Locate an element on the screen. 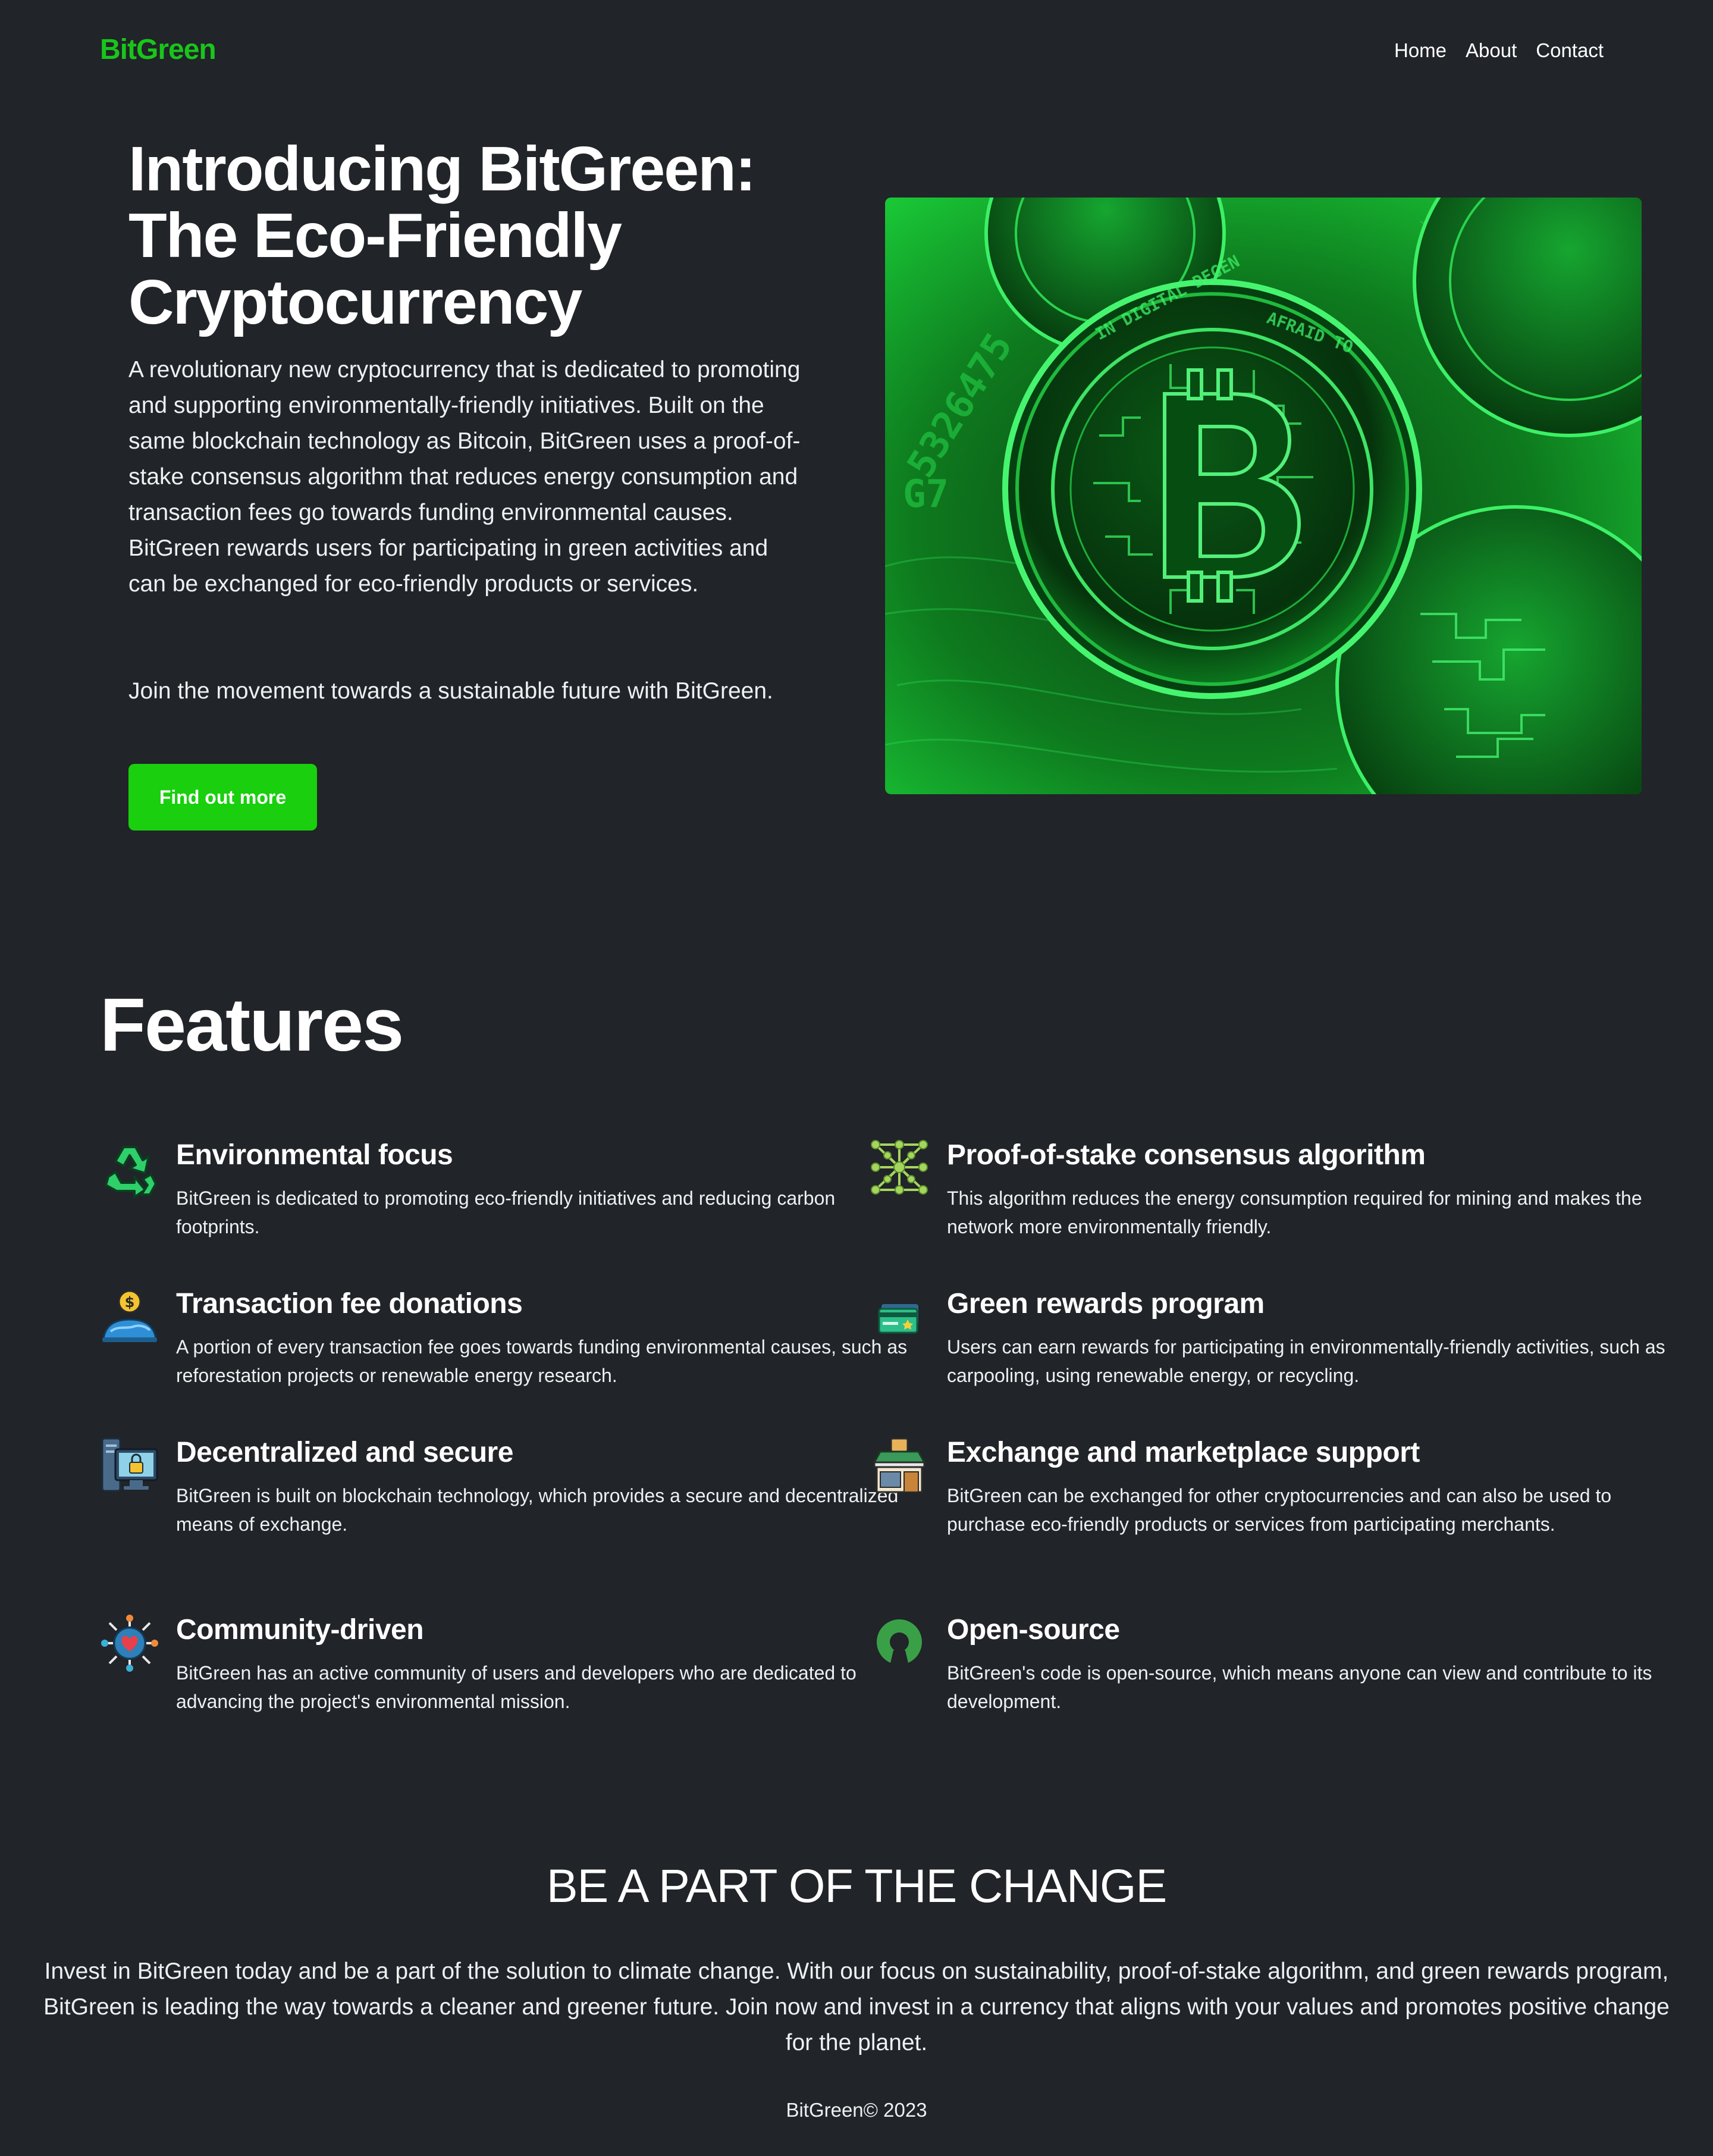  hero-title-line: Introducing BitGreen: is located at coordinates (442, 169).